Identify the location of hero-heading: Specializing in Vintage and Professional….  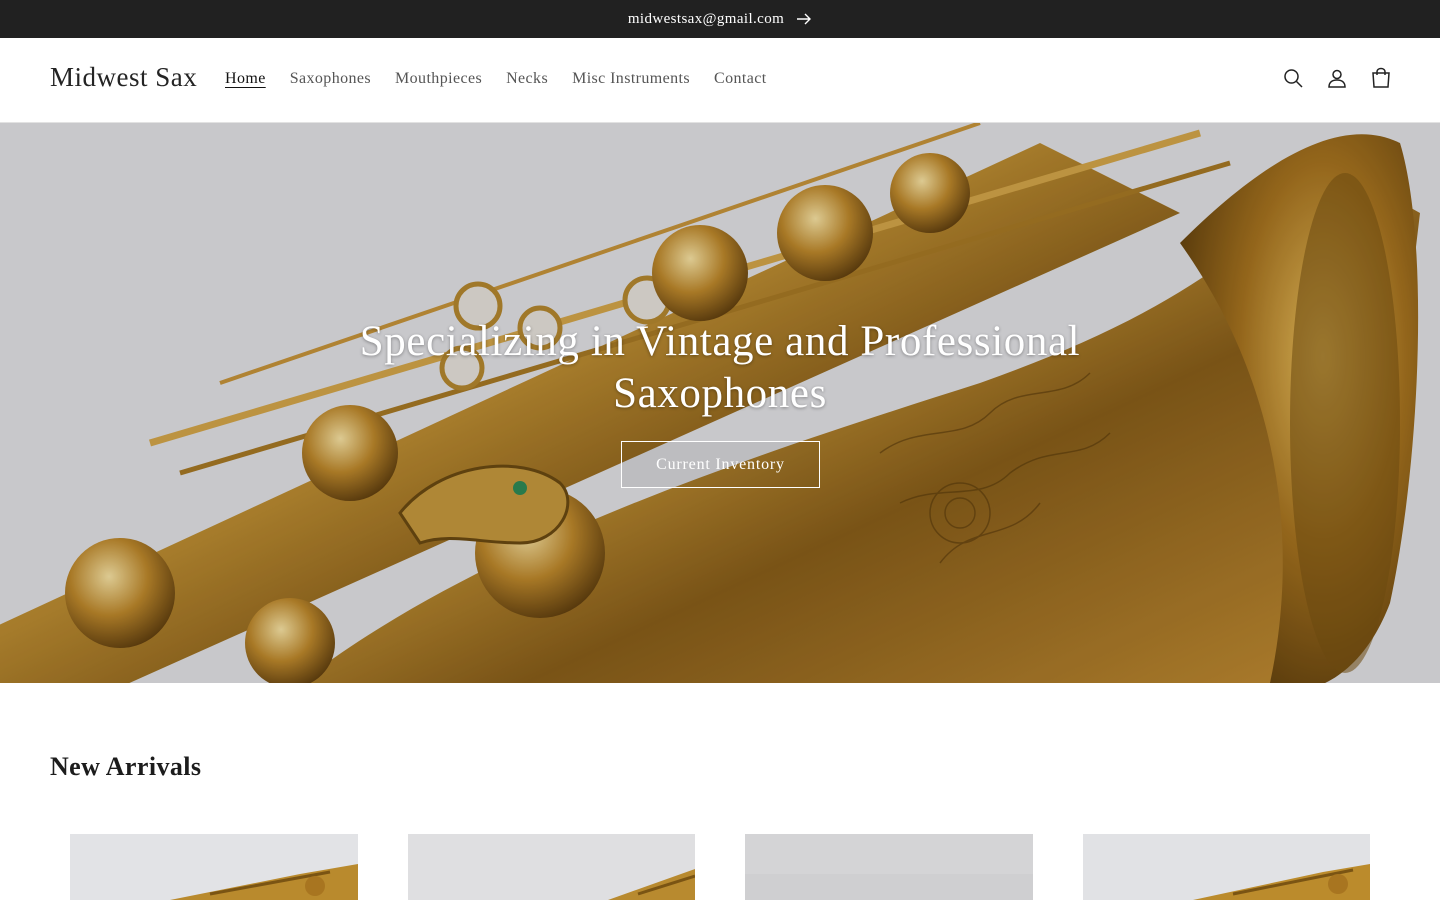
(720, 368).